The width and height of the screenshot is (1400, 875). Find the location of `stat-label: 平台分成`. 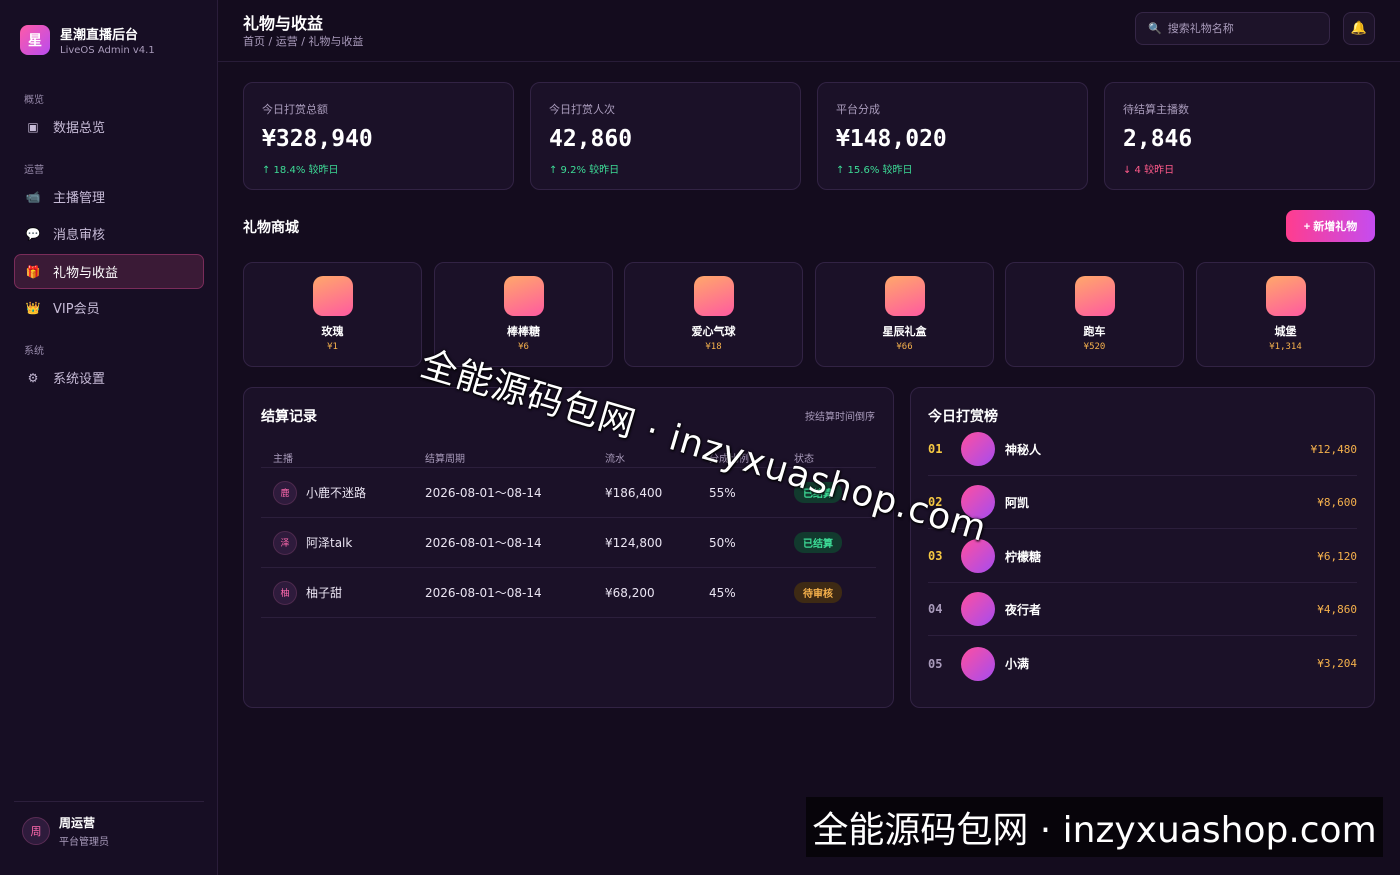

stat-label: 平台分成 is located at coordinates (858, 109).